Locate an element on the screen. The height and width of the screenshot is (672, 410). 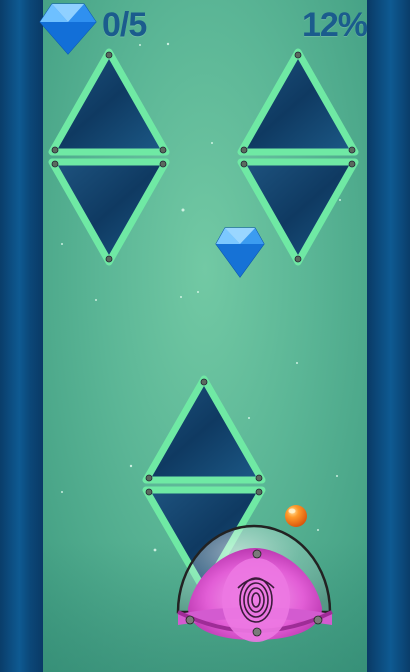
orange-ball is located at coordinates (296, 516).